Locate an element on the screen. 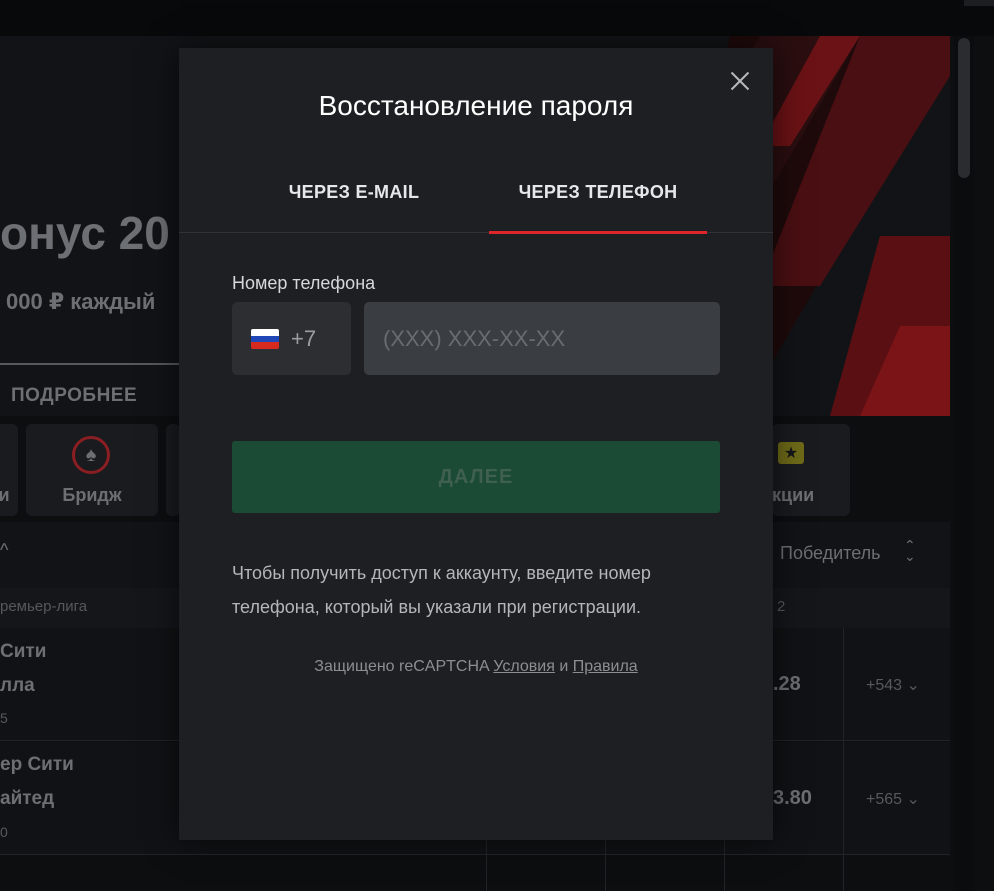  phone-input is located at coordinates (542, 338).